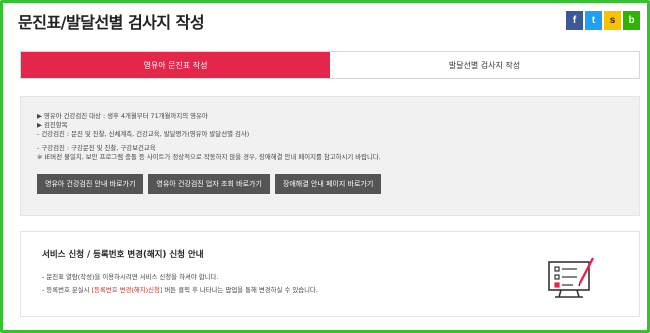  What do you see at coordinates (96, 148) in the screenshot?
I see `info-dental-exam-line: - 구강검진 : 구강문진 및 진찰, 구강보건교육` at bounding box center [96, 148].